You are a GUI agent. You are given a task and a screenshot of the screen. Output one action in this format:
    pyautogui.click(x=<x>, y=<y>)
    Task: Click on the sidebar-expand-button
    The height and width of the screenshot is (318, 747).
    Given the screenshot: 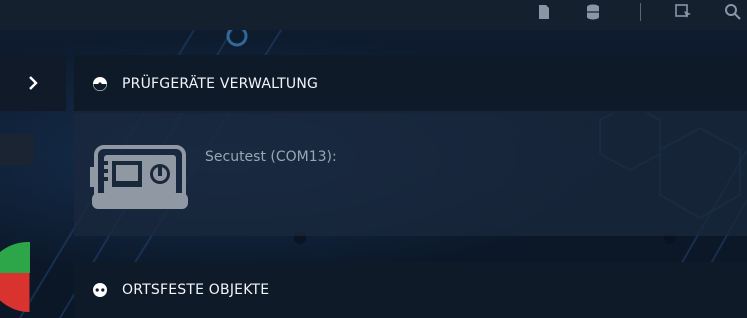 What is the action you would take?
    pyautogui.click(x=33, y=83)
    